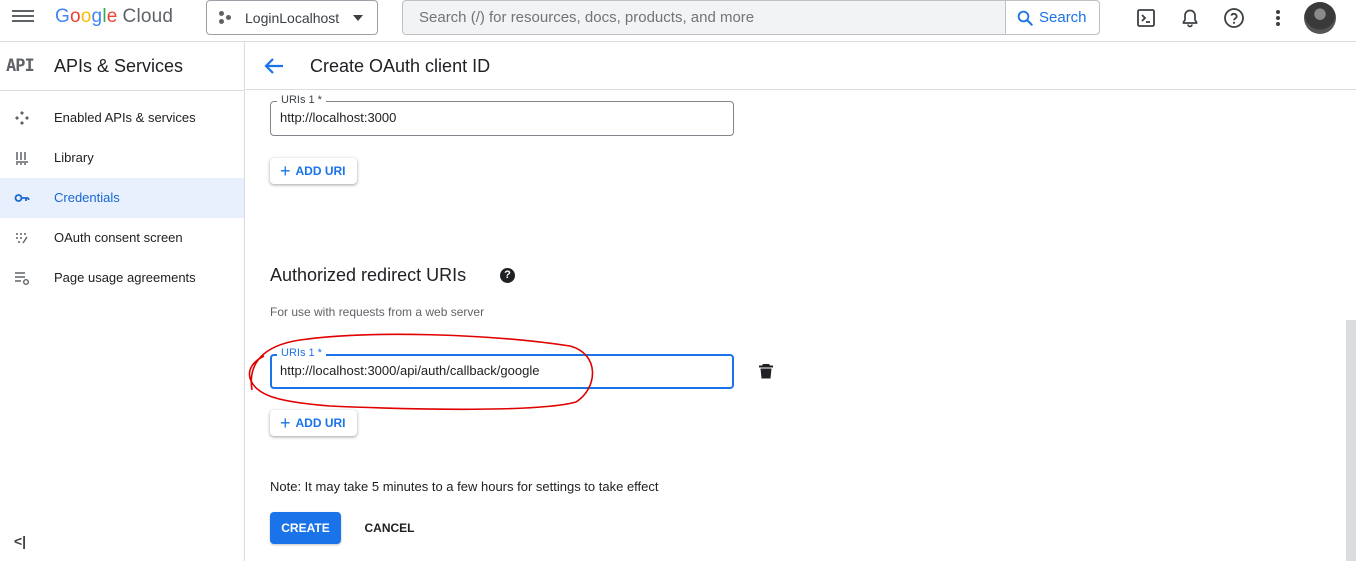 The height and width of the screenshot is (561, 1356). What do you see at coordinates (377, 312) in the screenshot?
I see `redirect-section-description: For use with requests from a web server` at bounding box center [377, 312].